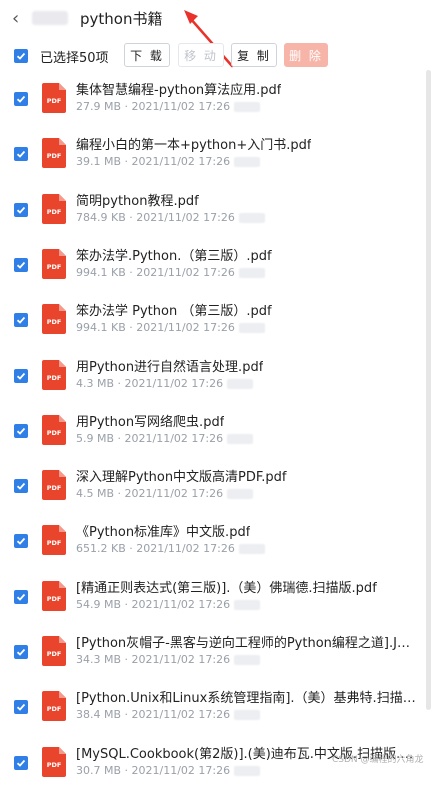 This screenshot has height=791, width=433. I want to click on selection-toolbar: 已选择50项 下 载 移 动 复 制 删 除, so click(216, 56).